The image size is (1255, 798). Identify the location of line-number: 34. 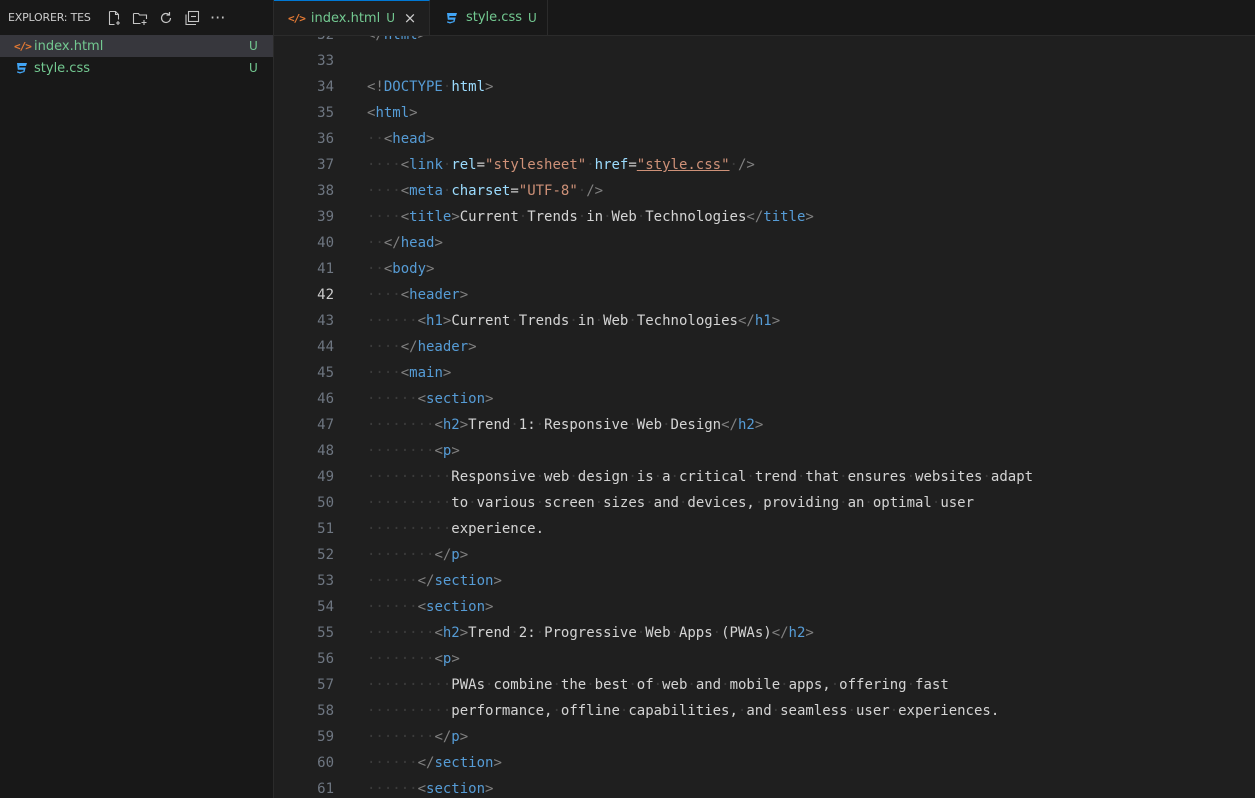
(325, 87).